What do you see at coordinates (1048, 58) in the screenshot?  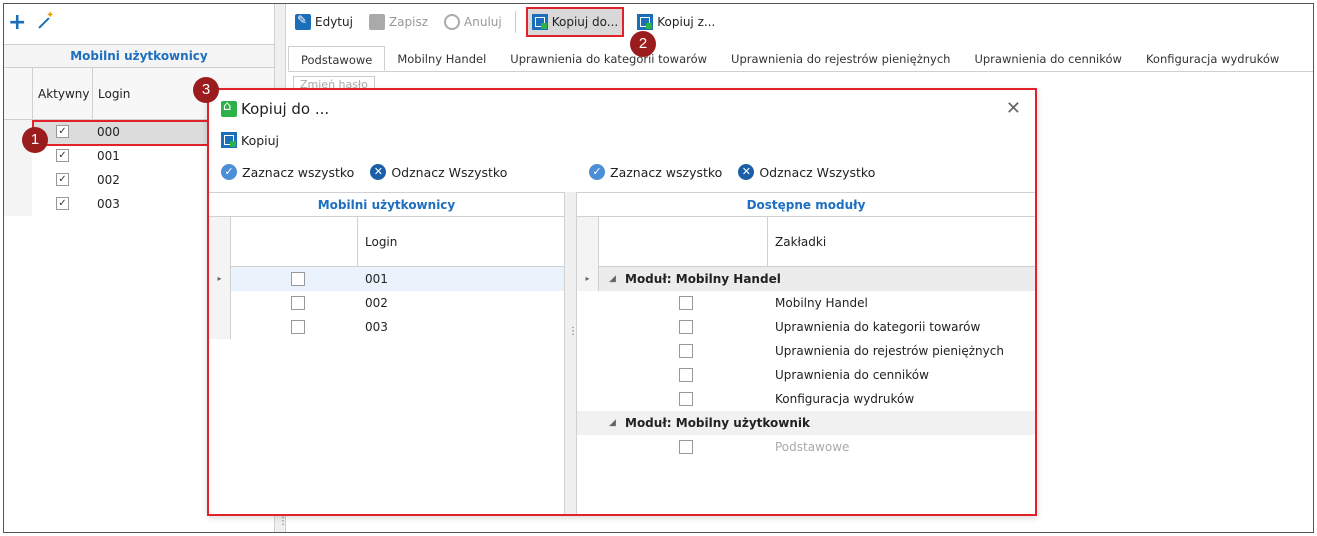 I see `tab-cenniki: Uprawnienia do cenników` at bounding box center [1048, 58].